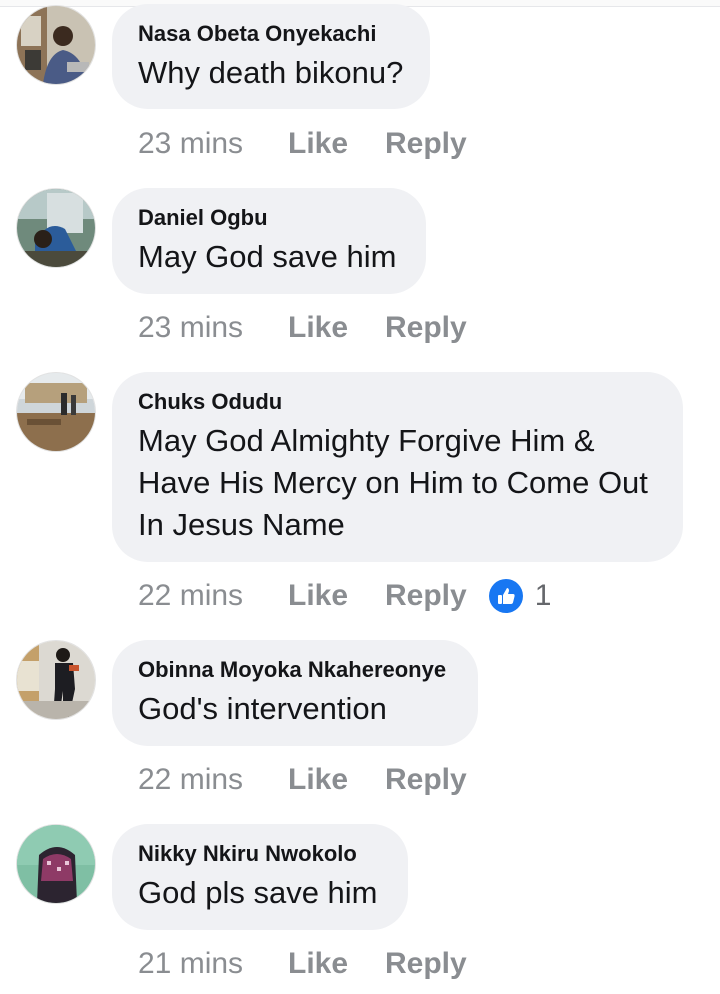  Describe the element at coordinates (397, 402) in the screenshot. I see `comment-author: Chuks Odudu` at that location.